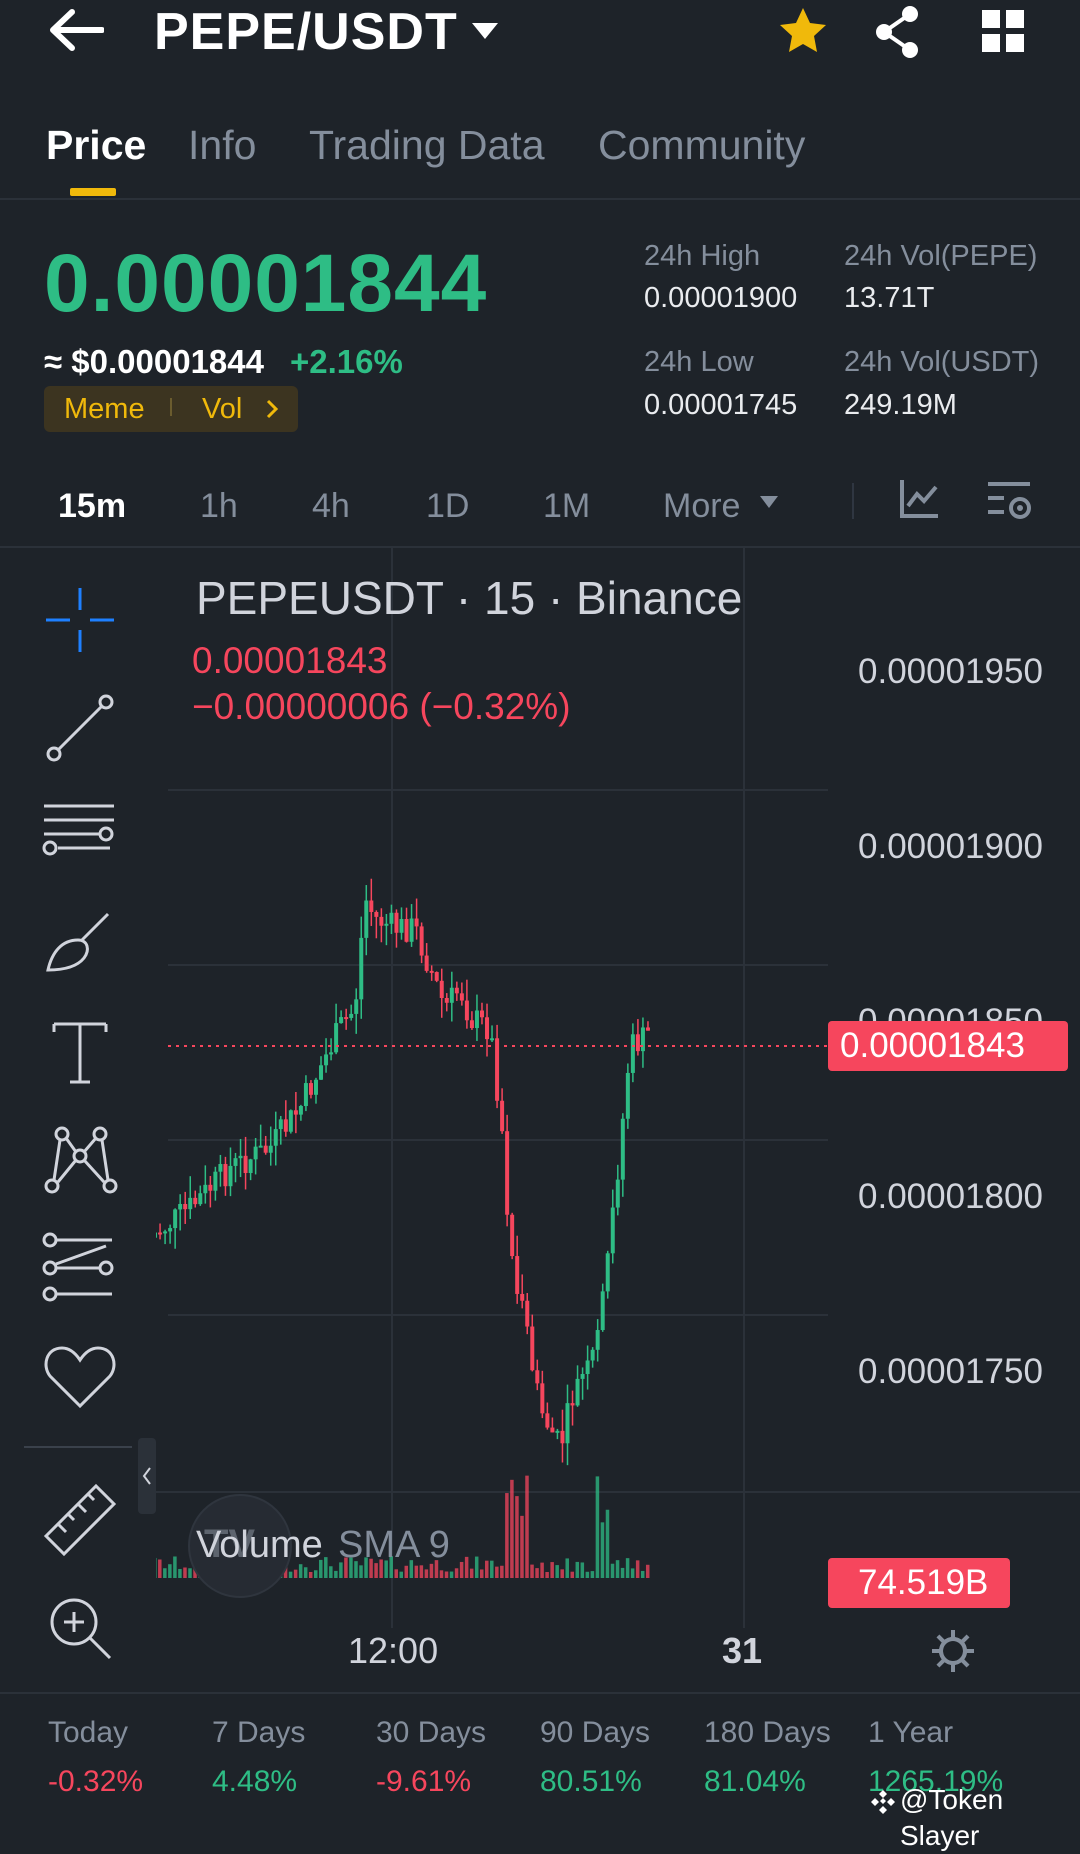  What do you see at coordinates (80, 836) in the screenshot?
I see `fib-lines-icon` at bounding box center [80, 836].